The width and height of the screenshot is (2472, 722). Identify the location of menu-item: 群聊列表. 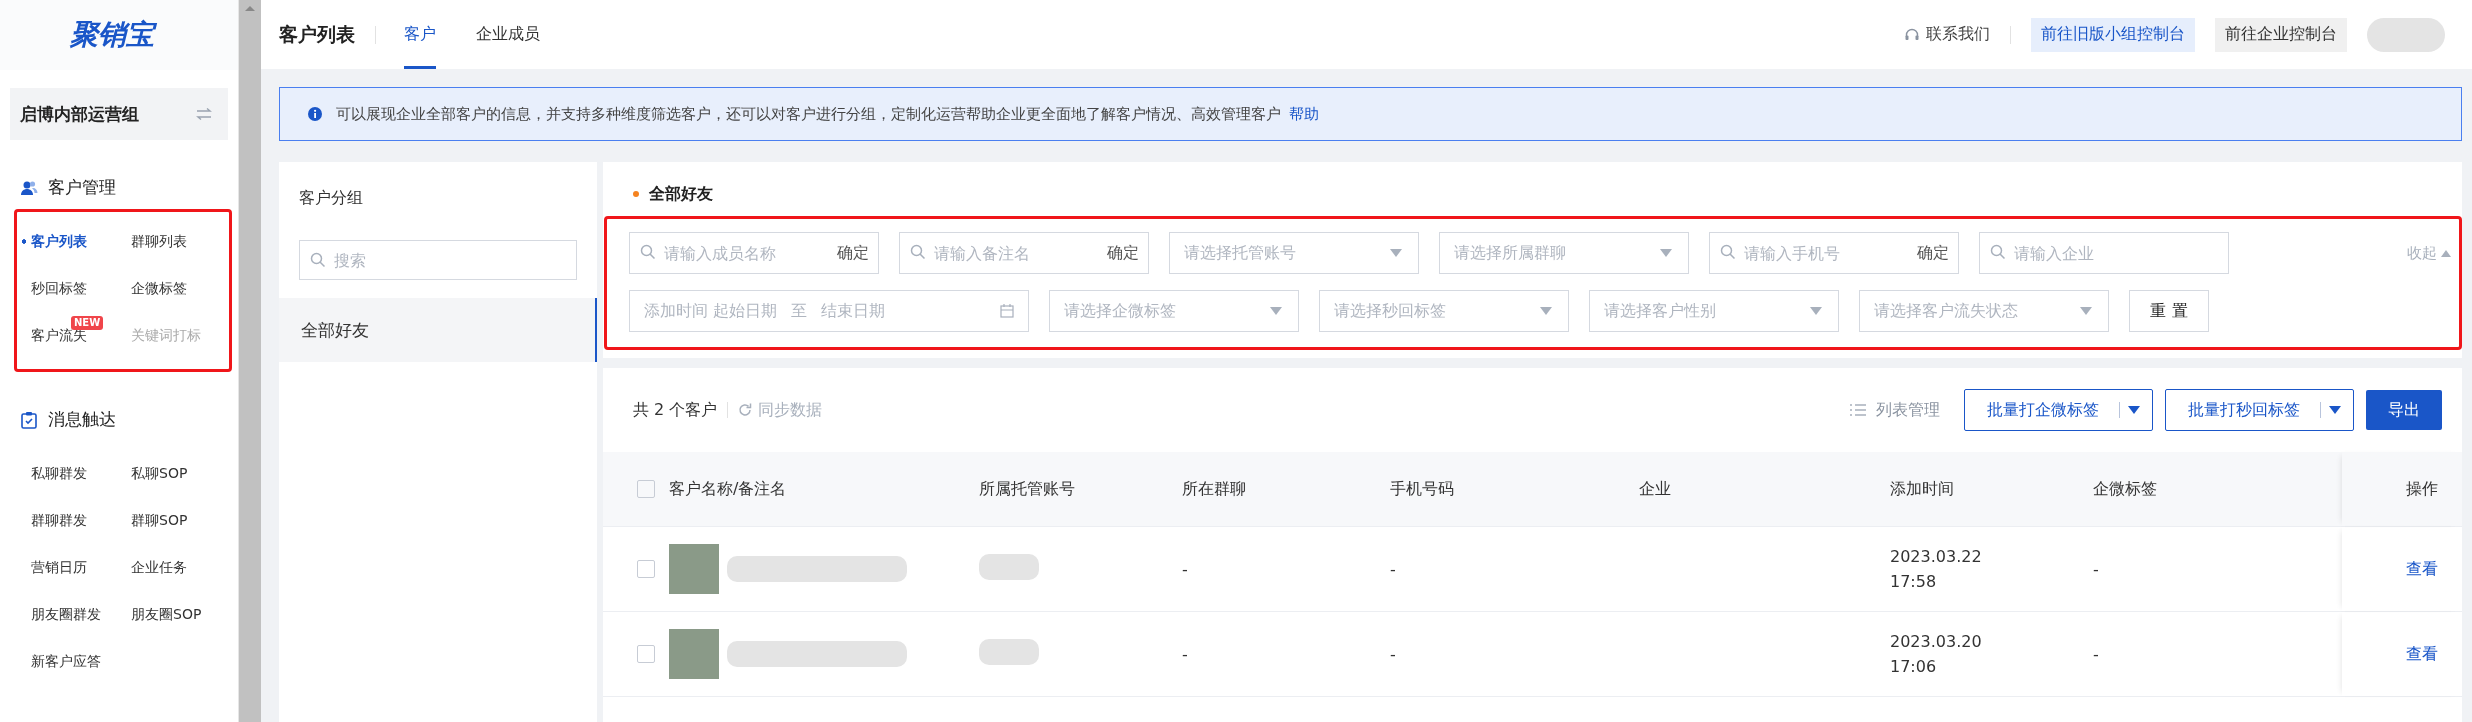
(154, 241).